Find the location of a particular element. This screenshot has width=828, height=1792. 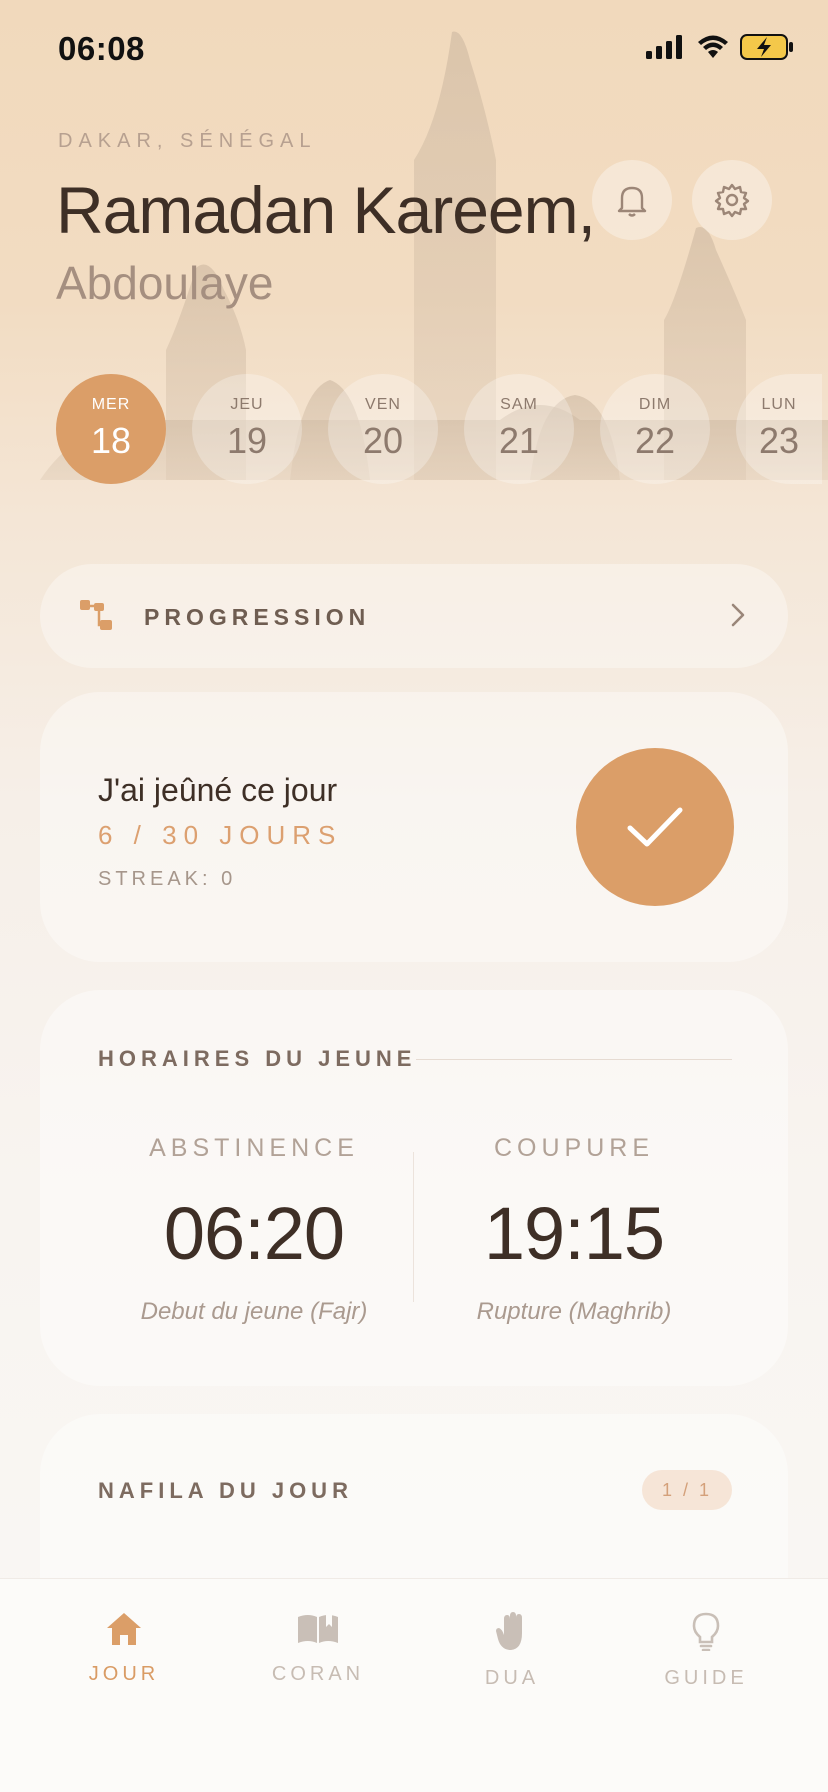

fasting-title: J'ai jeûné ce jour is located at coordinates (218, 790).